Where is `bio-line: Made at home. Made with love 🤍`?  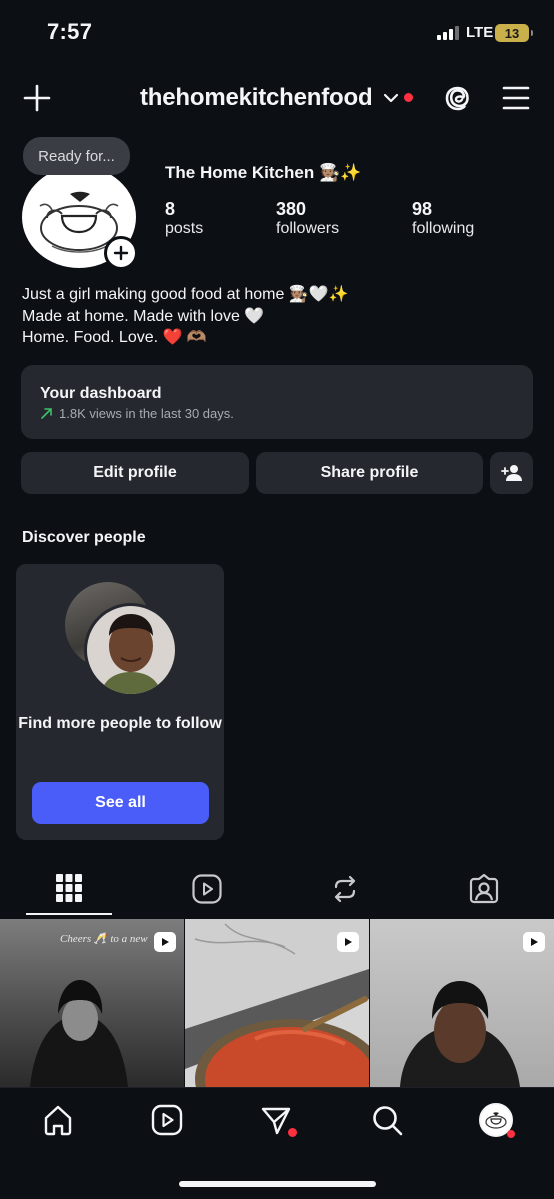
bio-line: Made at home. Made with love 🤍 is located at coordinates (143, 316).